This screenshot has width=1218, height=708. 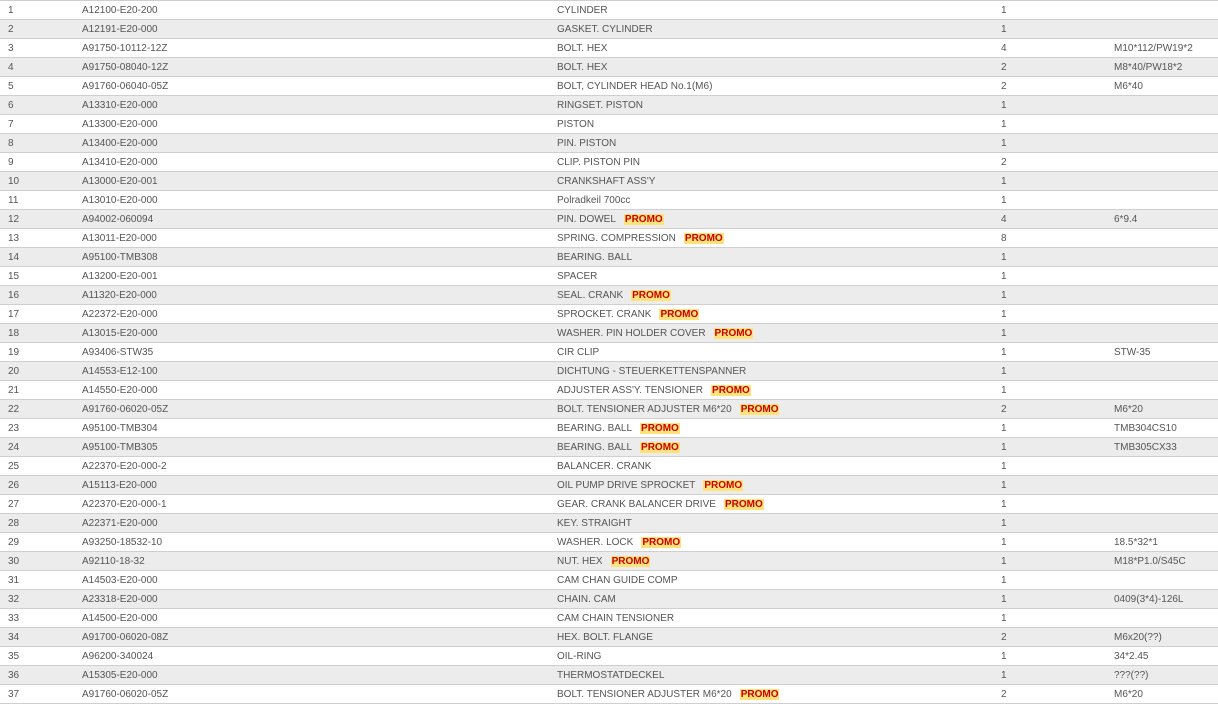 I want to click on table-row: 11 A13010-E20-000 Polradkeil 700cc 1, so click(x=609, y=200).